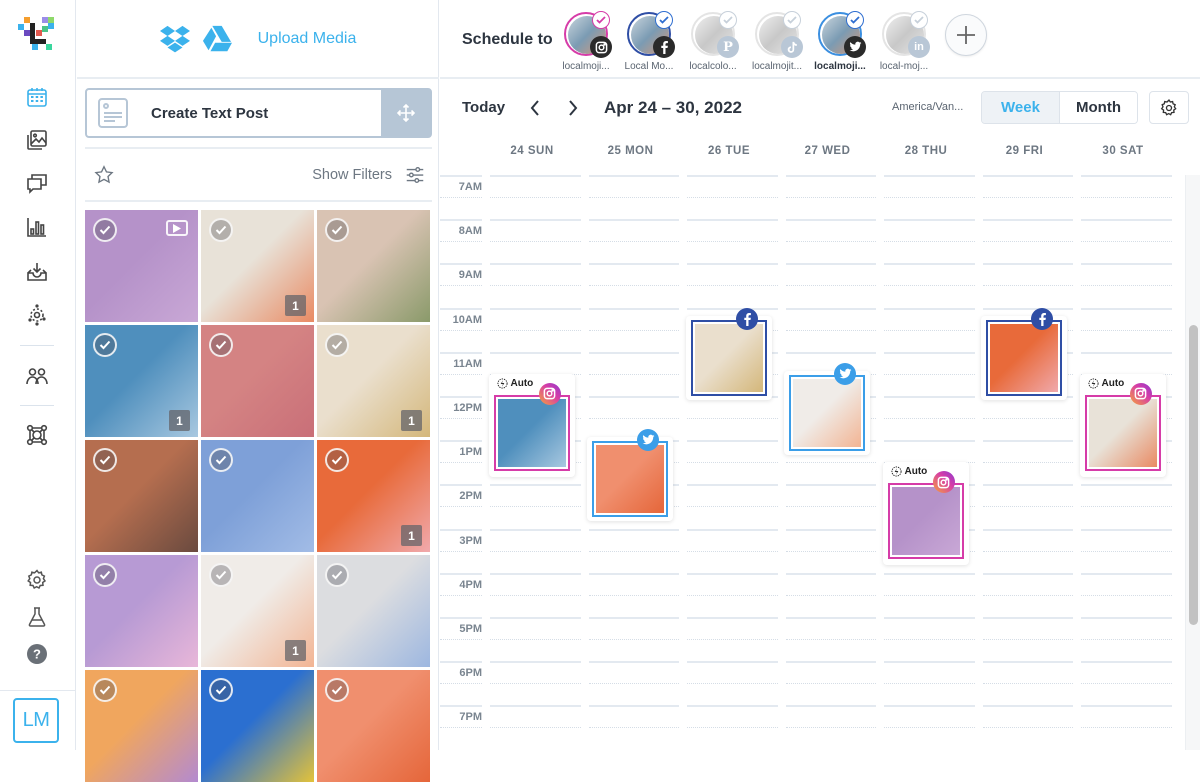  What do you see at coordinates (37, 617) in the screenshot?
I see `nav-labs` at bounding box center [37, 617].